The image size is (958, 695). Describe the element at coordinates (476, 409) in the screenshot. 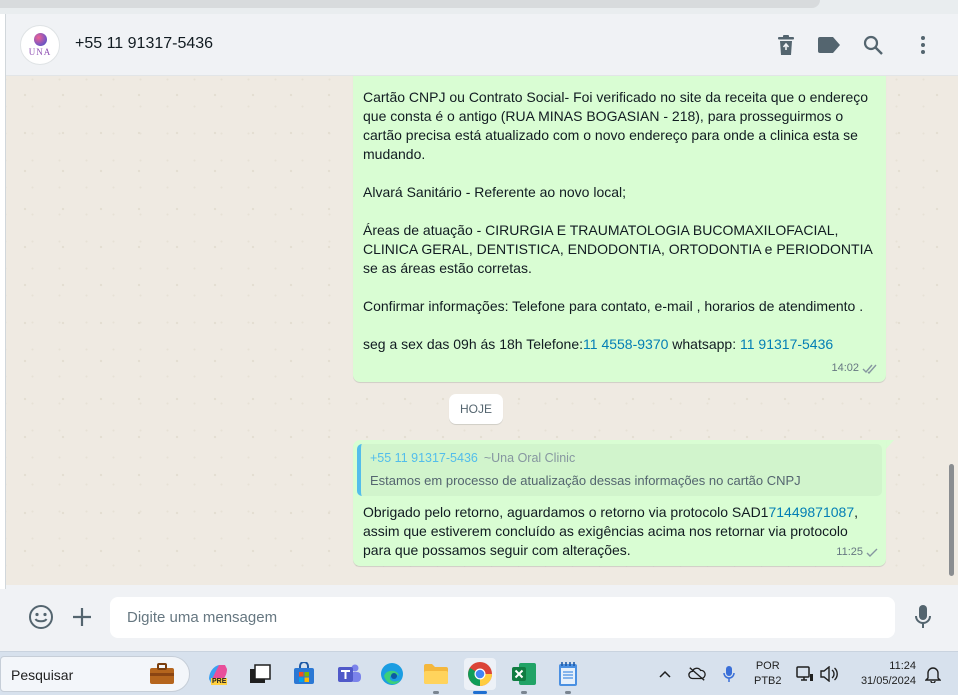

I see `date-divider: HOJE` at that location.